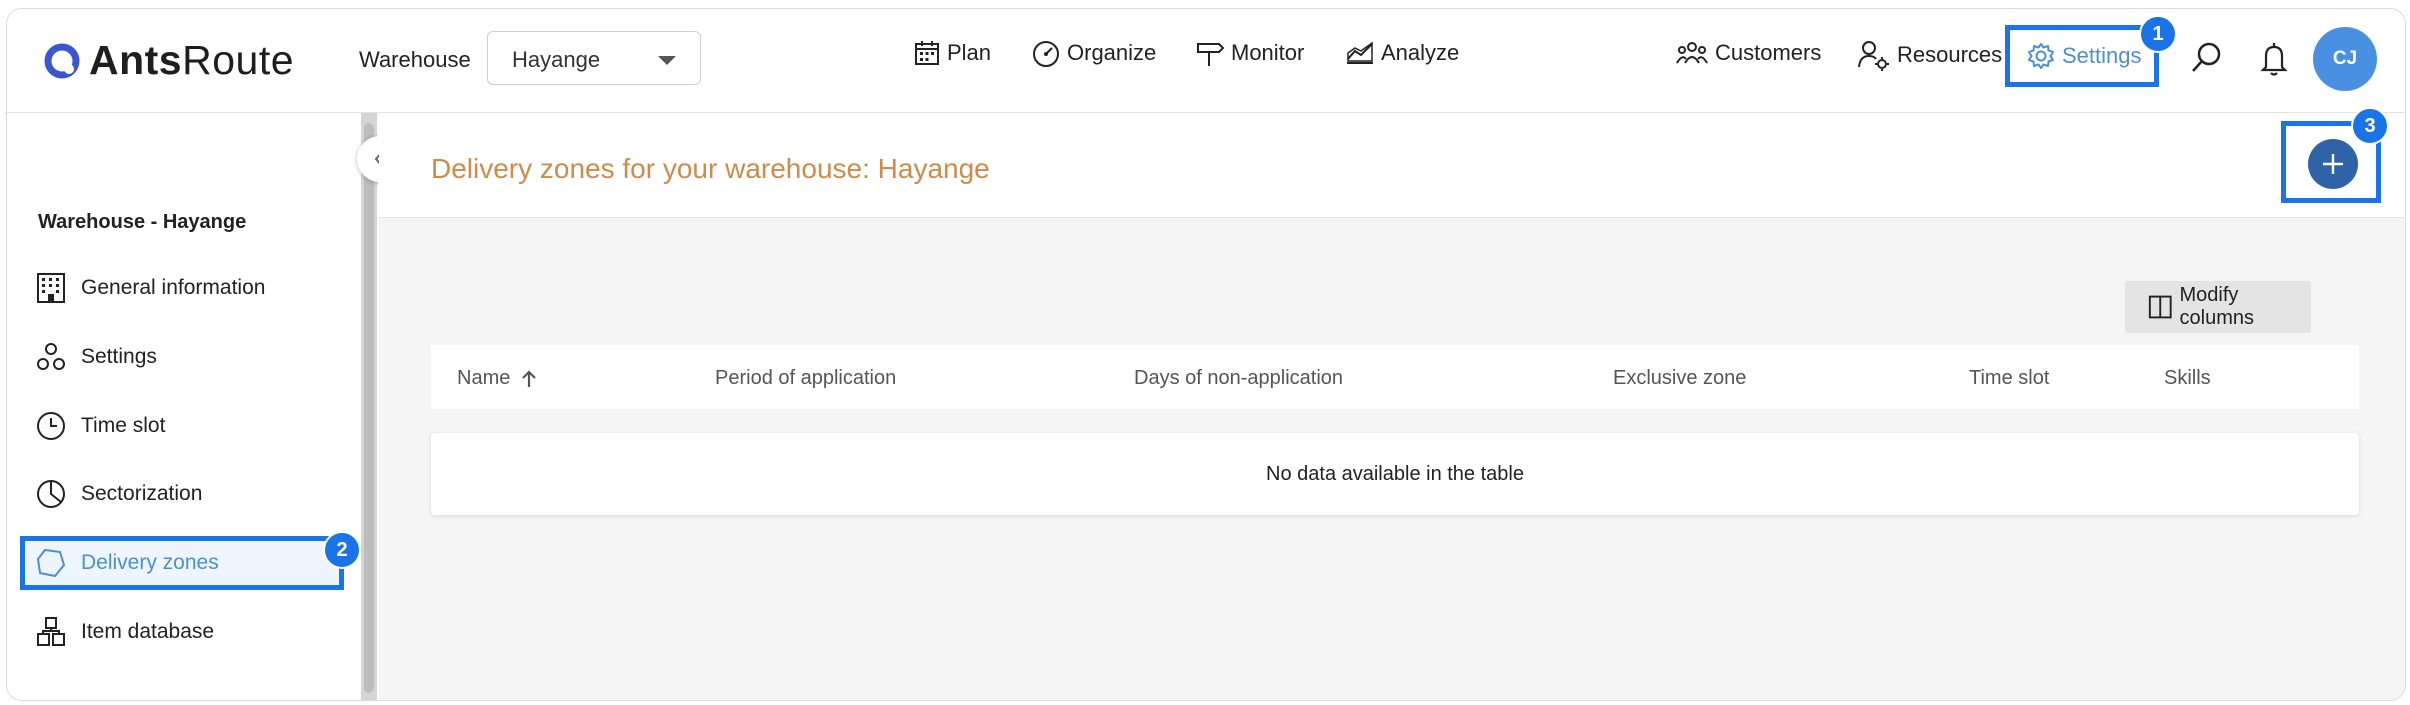  I want to click on nav-resources: Resources, so click(1929, 55).